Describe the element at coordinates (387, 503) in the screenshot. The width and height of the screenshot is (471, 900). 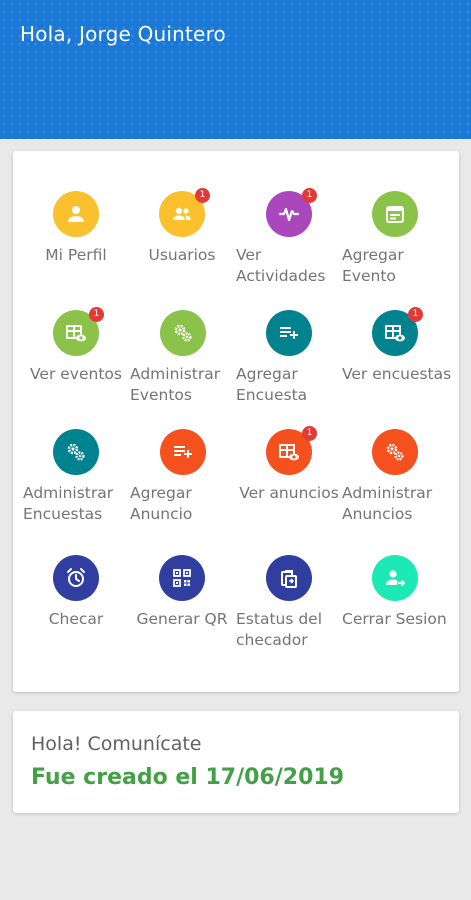
I see `menu-item-label: Administrar Anuncios` at that location.